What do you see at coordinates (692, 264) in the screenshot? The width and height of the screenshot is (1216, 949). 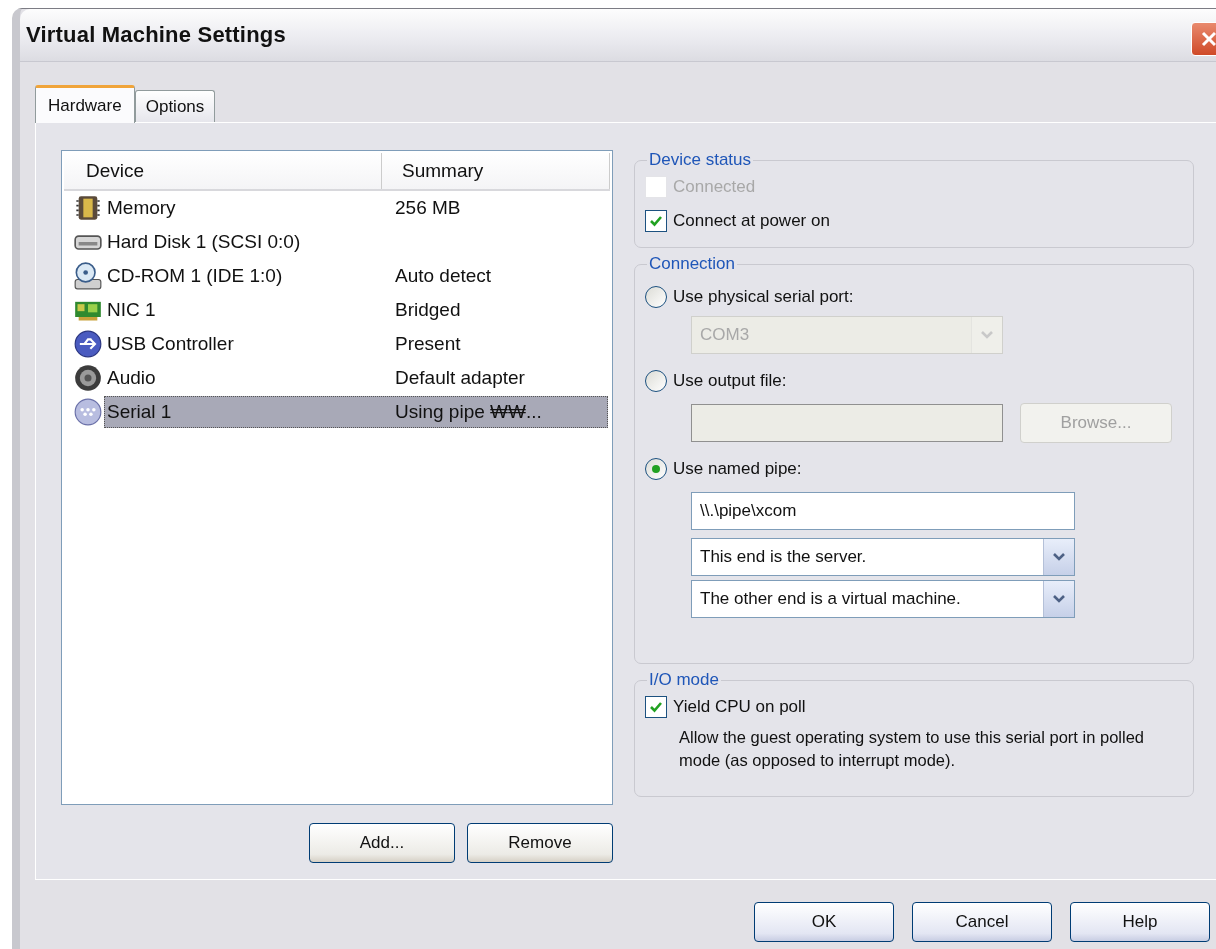 I see `group-title: Connection` at bounding box center [692, 264].